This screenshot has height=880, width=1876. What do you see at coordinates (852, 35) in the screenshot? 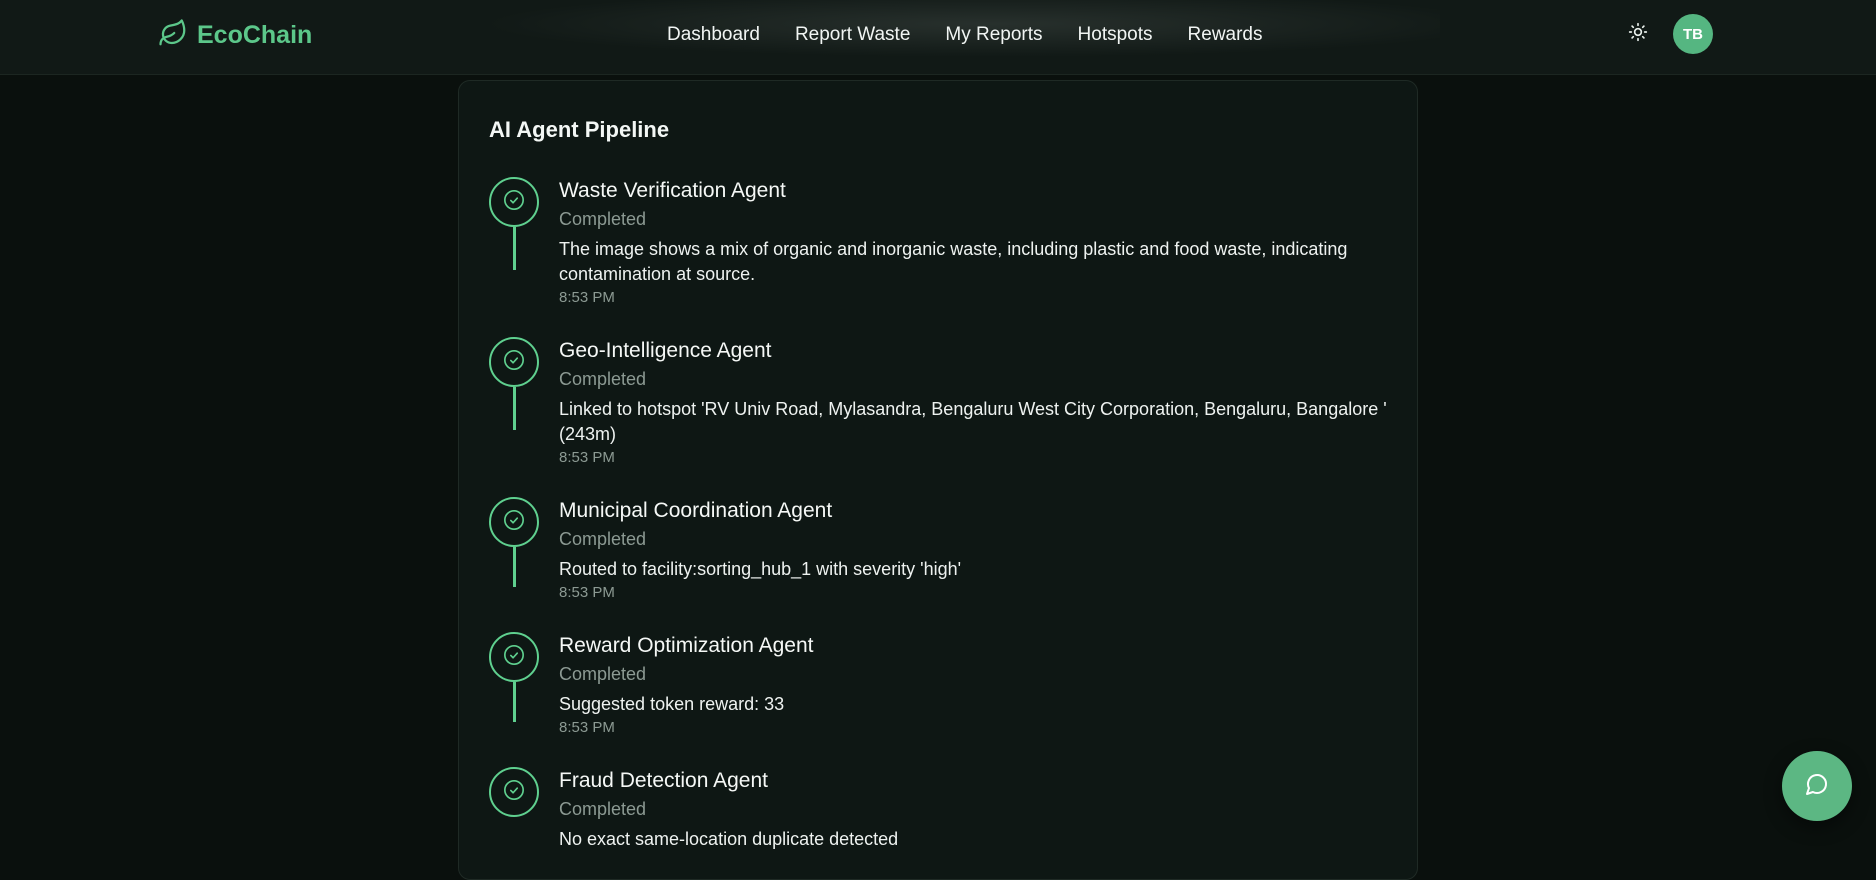
I see `nav-link-report-waste: Report Waste` at bounding box center [852, 35].